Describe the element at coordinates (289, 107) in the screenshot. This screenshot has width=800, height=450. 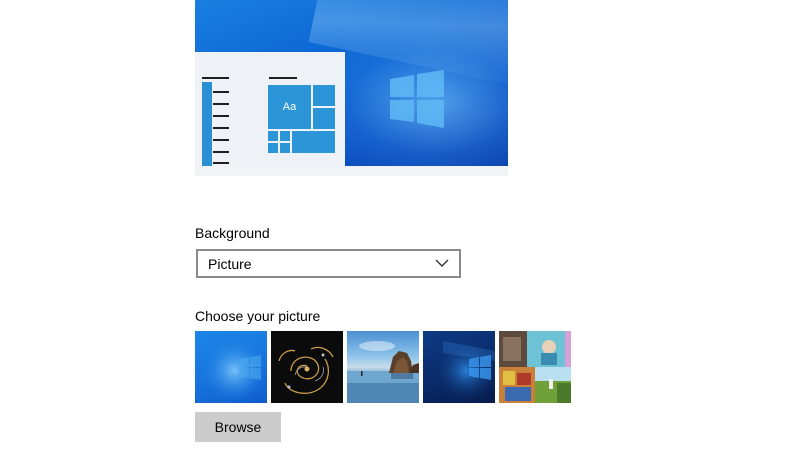
I see `aa-tile: Aa` at that location.